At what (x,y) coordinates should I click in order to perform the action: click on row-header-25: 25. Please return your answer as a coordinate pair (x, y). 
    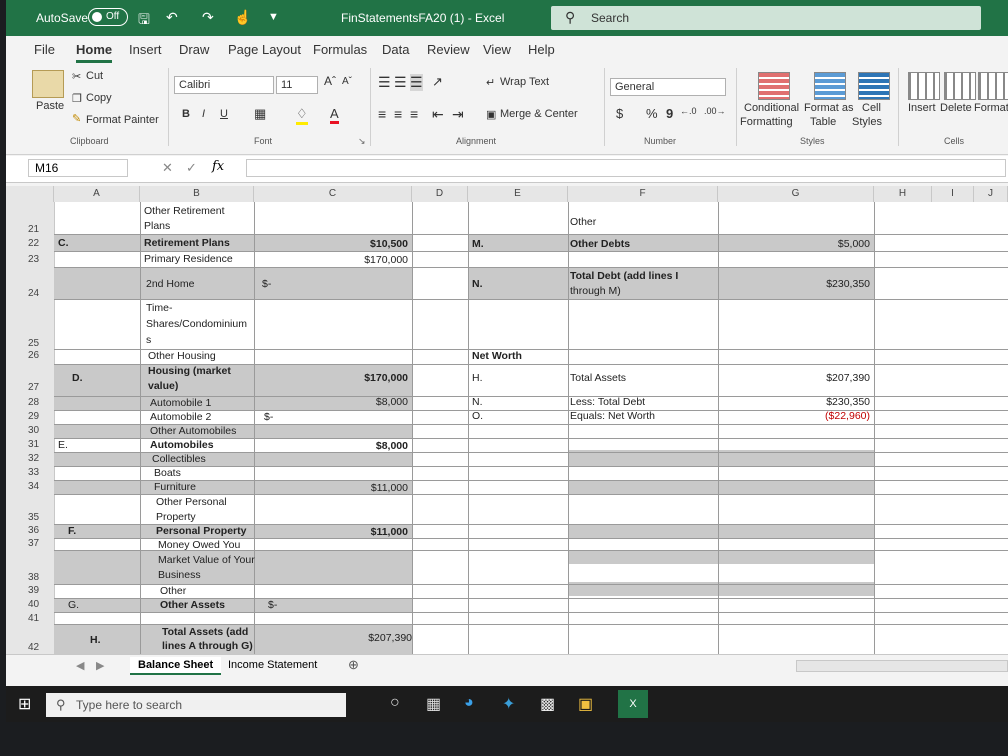
    Looking at the image, I should click on (52, 343).